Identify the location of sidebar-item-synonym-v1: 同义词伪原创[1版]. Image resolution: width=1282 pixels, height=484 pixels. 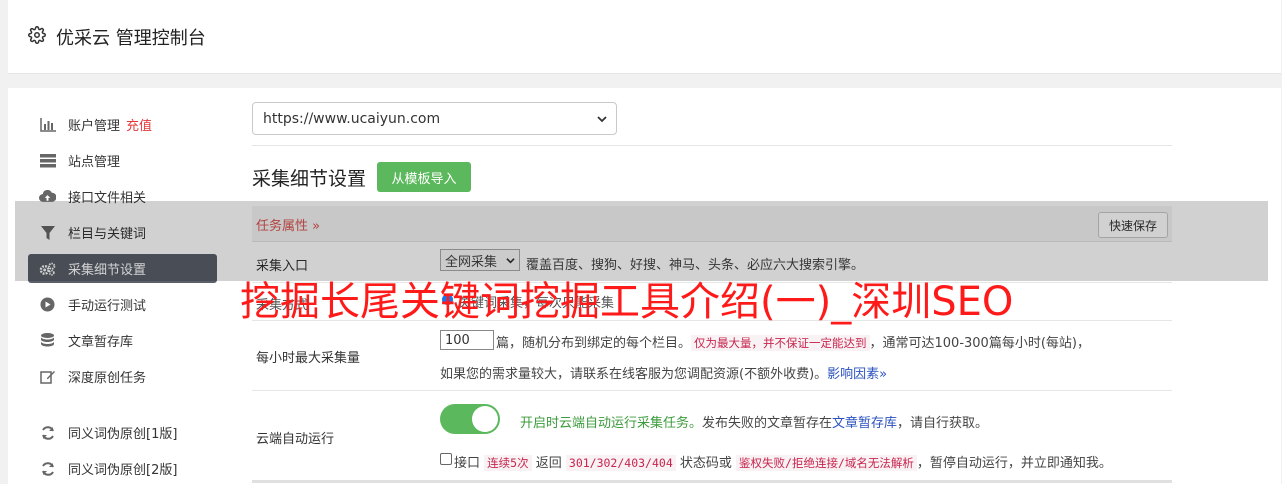
(122, 432).